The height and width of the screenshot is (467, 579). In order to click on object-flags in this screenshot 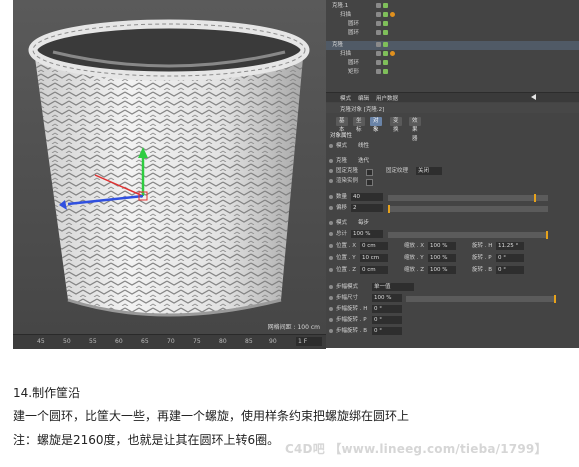, I will do `click(383, 34)`.